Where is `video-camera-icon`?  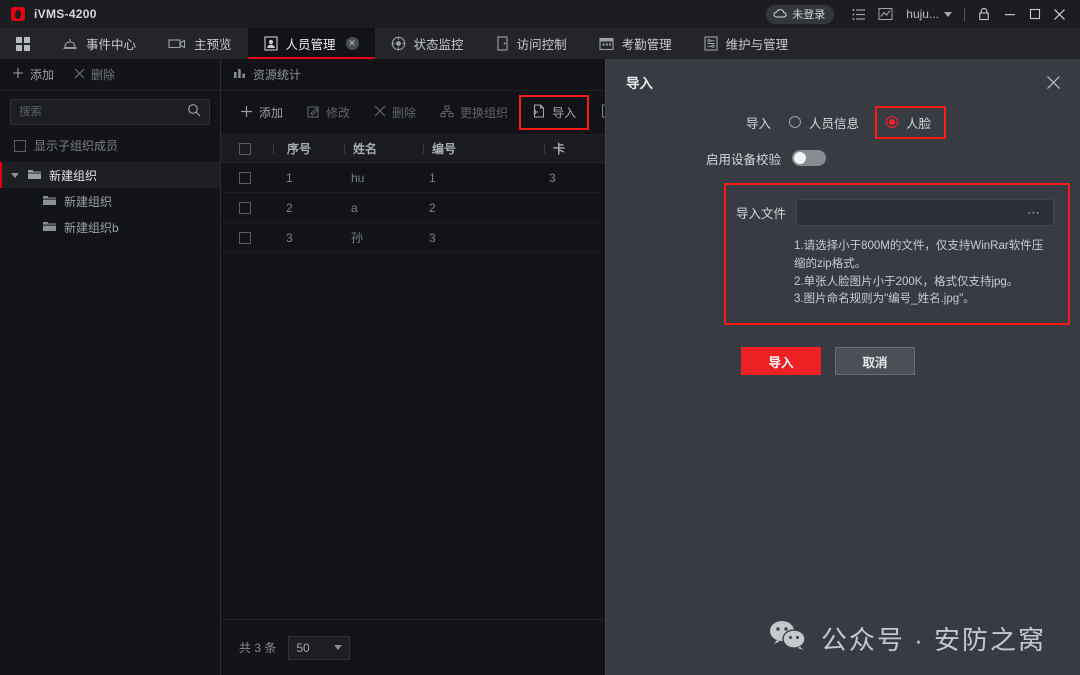 video-camera-icon is located at coordinates (177, 43).